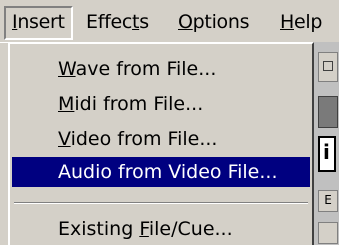 The image size is (339, 245). What do you see at coordinates (38, 23) in the screenshot?
I see `menu-insert: Insert` at bounding box center [38, 23].